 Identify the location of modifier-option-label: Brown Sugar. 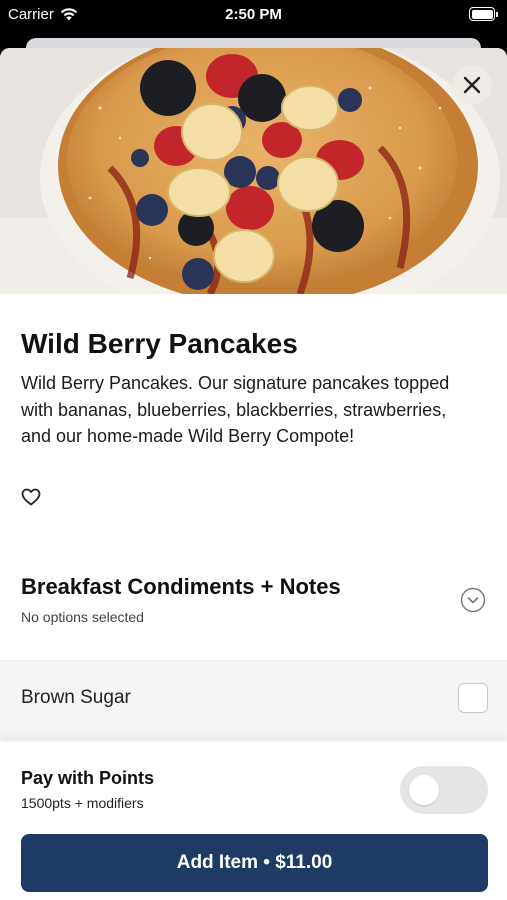
(76, 697).